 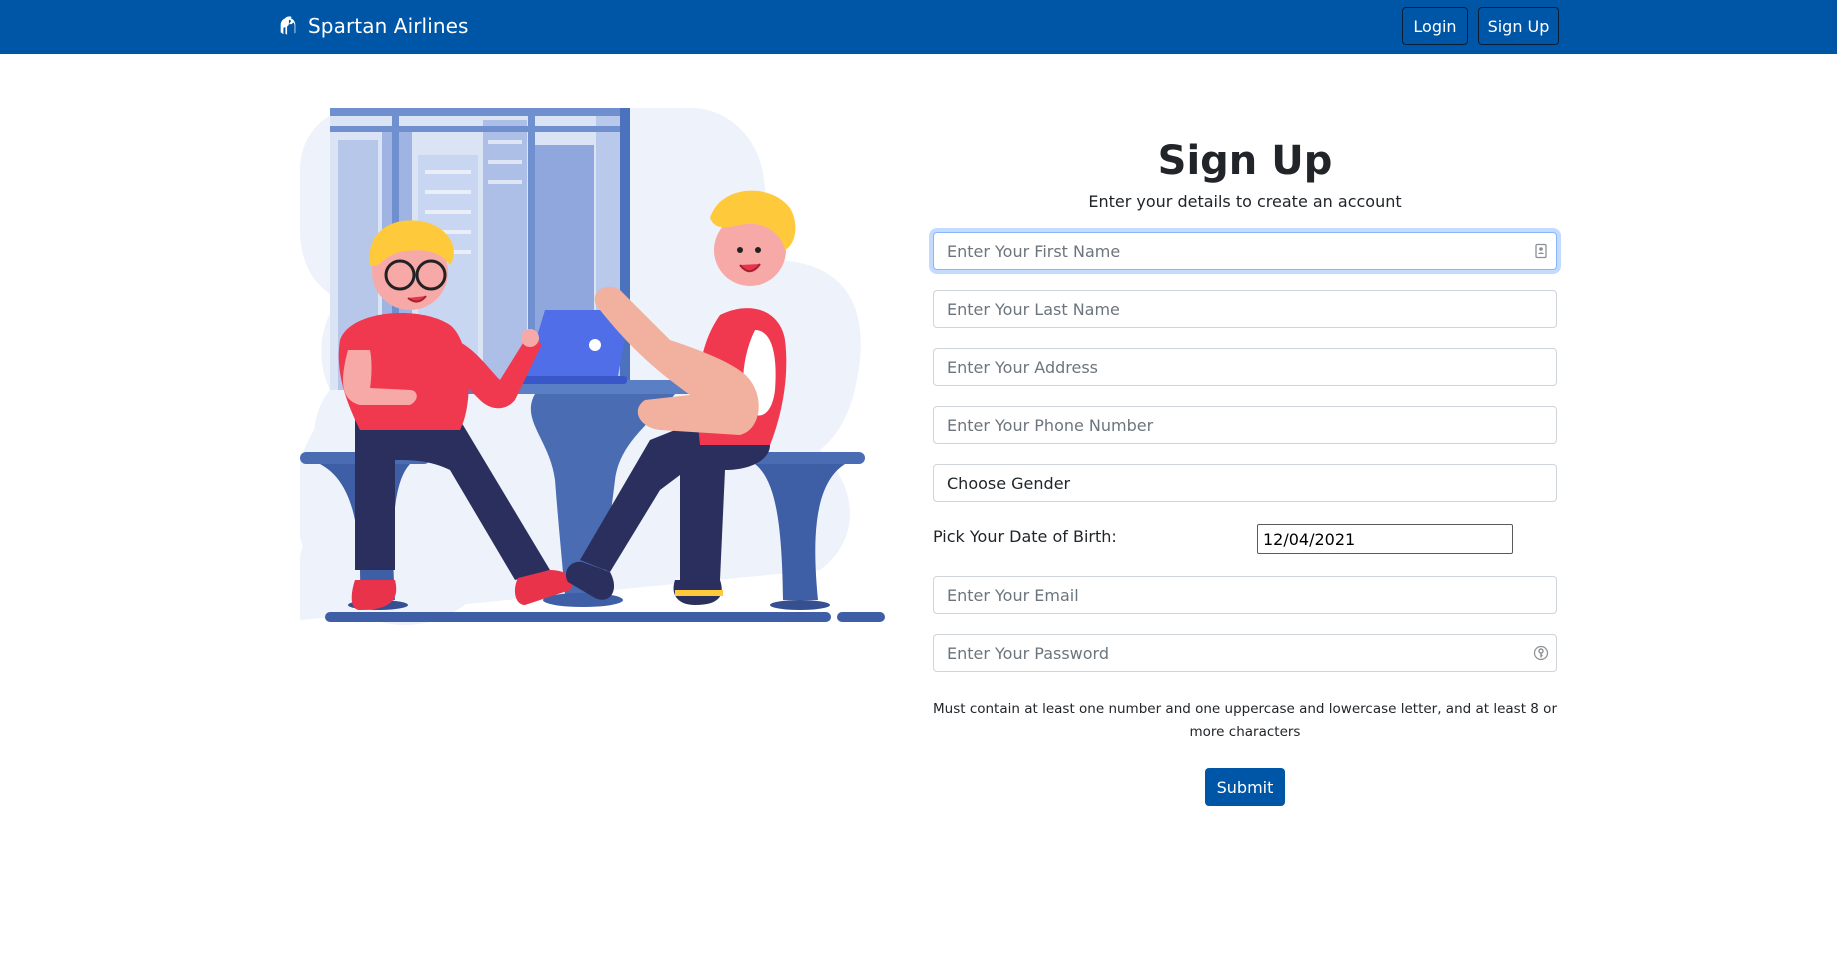 I want to click on address-input, so click(x=1245, y=367).